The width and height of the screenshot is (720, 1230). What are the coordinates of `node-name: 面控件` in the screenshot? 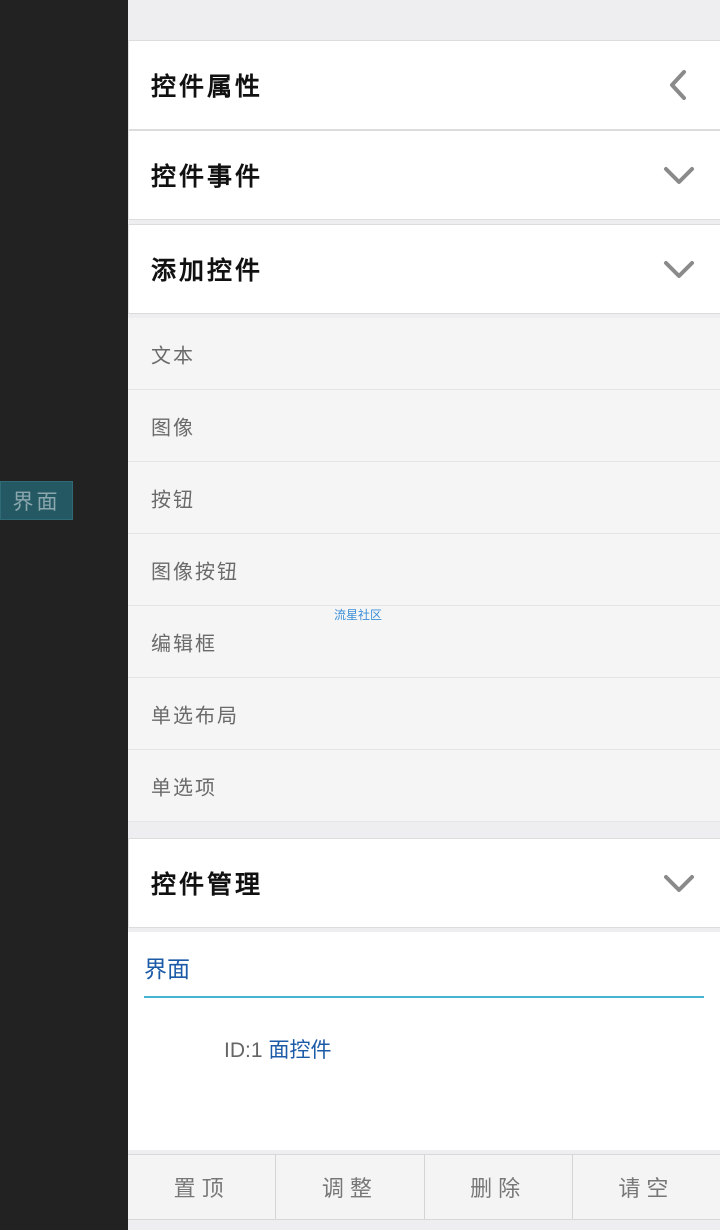 It's located at (300, 1050).